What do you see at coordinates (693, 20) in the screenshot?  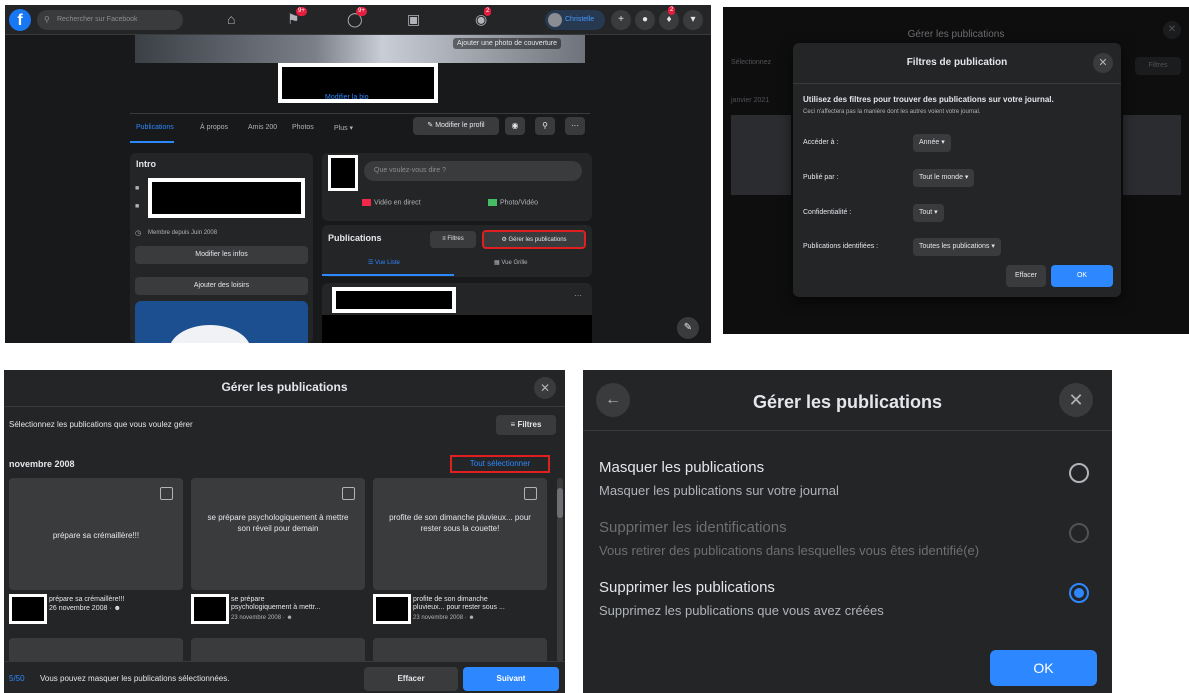 I see `account-menu-chevron-icon: ▾` at bounding box center [693, 20].